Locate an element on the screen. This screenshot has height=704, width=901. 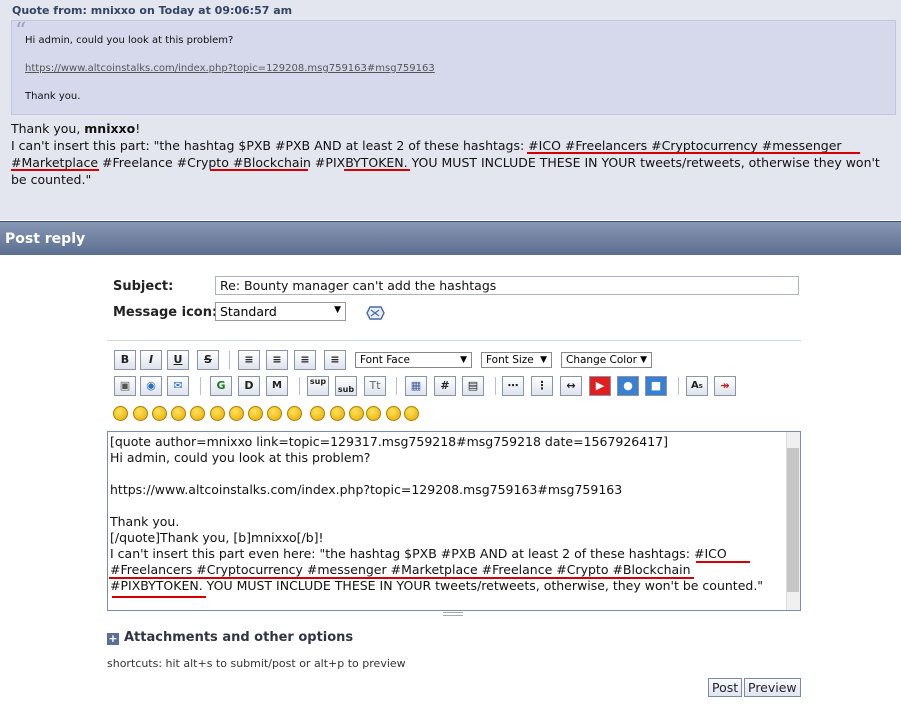
post-reply-title: Post reply is located at coordinates (45, 239).